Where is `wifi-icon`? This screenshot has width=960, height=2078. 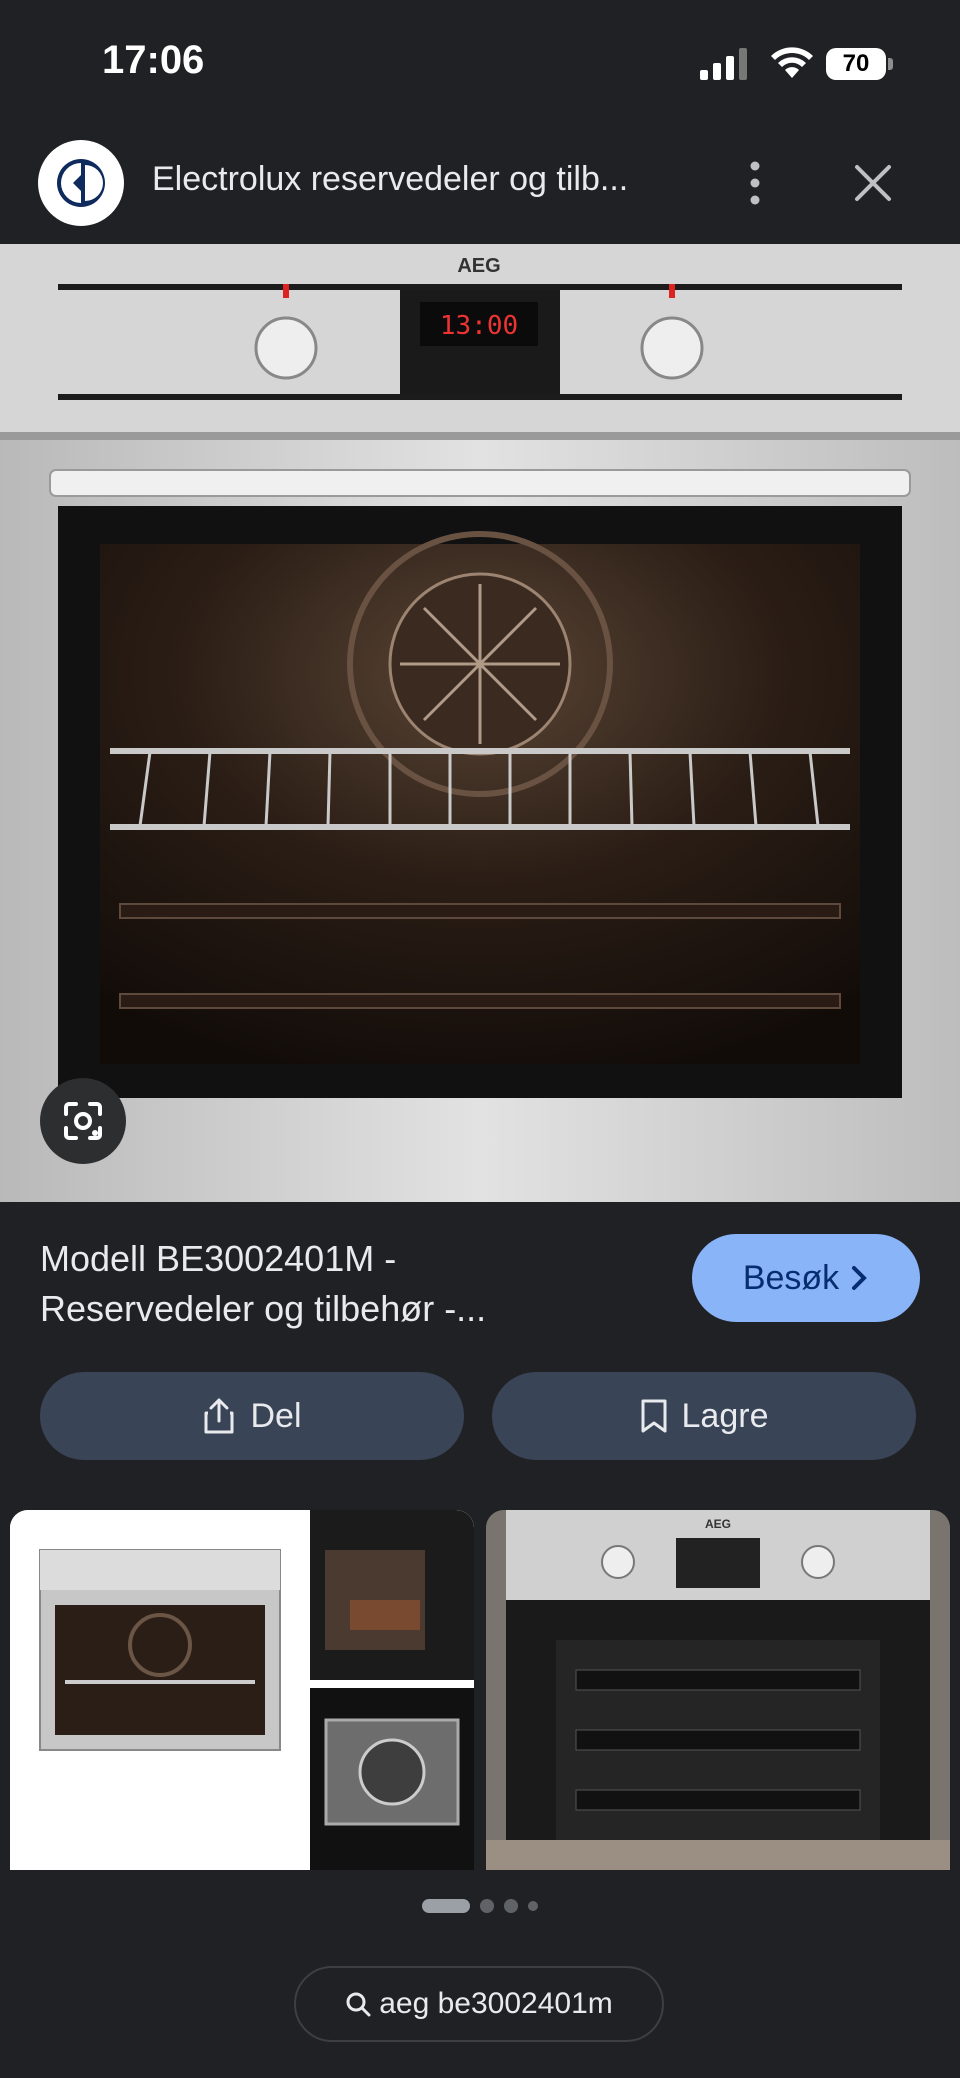 wifi-icon is located at coordinates (792, 62).